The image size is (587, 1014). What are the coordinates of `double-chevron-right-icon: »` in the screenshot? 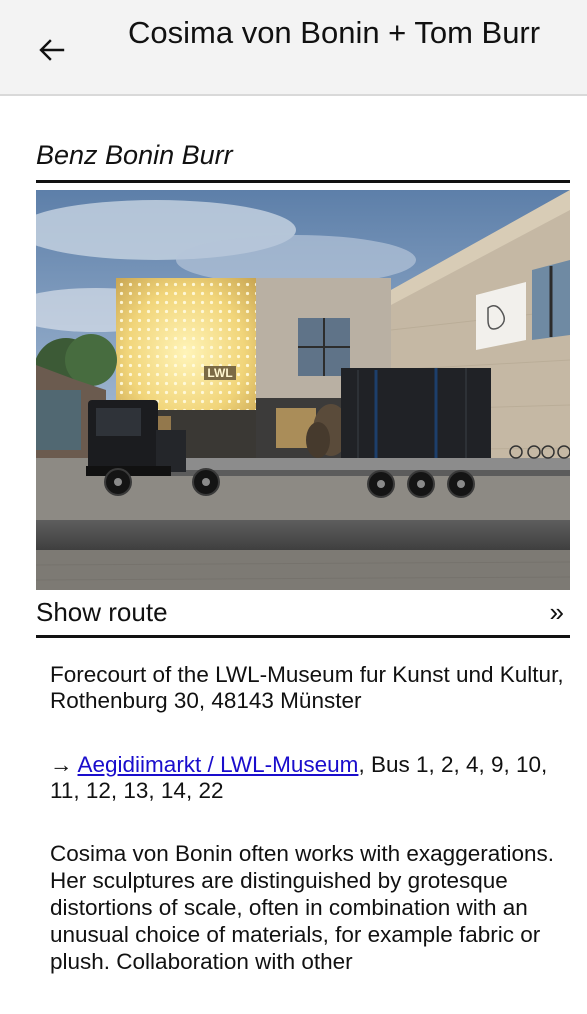 It's located at (556, 612).